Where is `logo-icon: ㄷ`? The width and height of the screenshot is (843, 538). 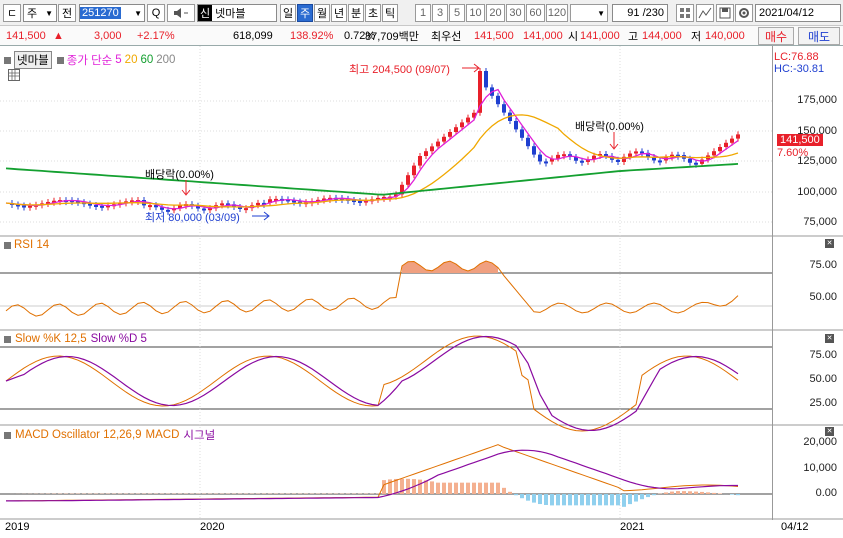 logo-icon: ㄷ is located at coordinates (12, 13).